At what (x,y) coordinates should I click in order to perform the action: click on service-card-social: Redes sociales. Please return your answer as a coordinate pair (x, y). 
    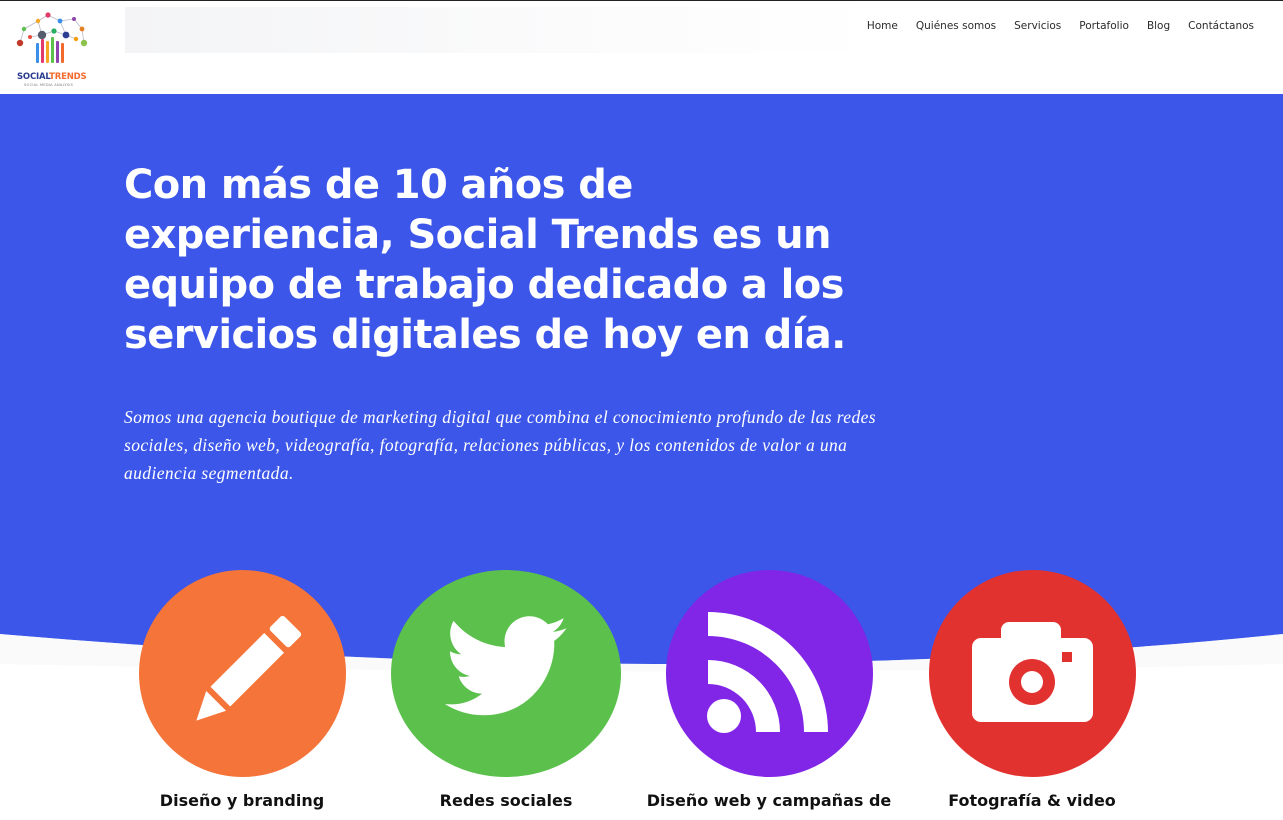
    Looking at the image, I should click on (506, 690).